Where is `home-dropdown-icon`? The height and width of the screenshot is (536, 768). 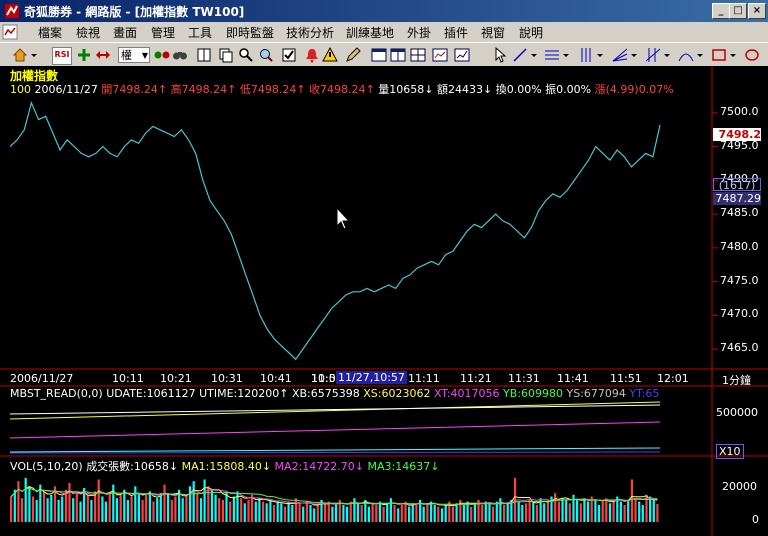
home-dropdown-icon is located at coordinates (34, 55).